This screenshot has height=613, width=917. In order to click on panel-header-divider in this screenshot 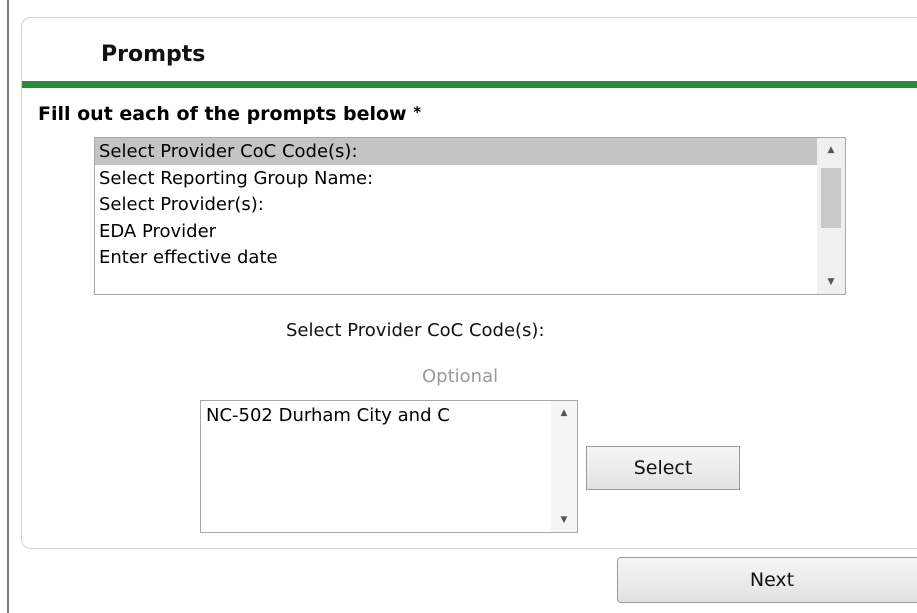, I will do `click(469, 84)`.